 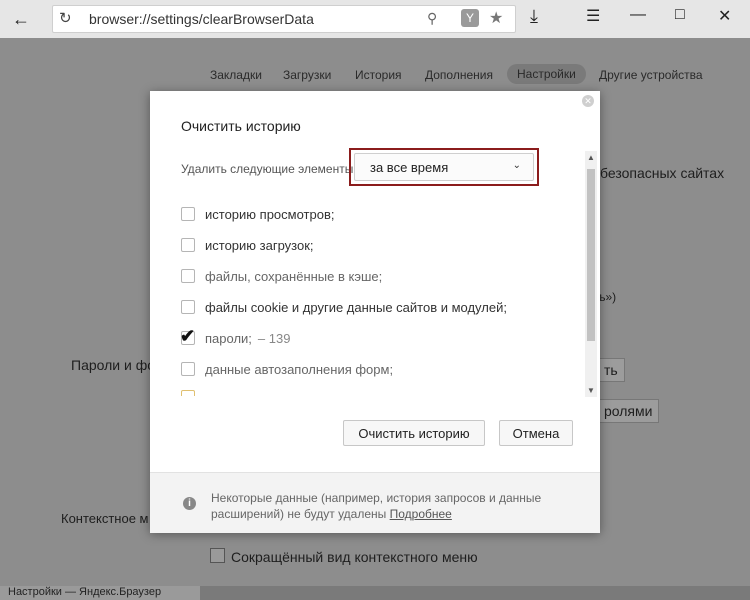 What do you see at coordinates (307, 75) in the screenshot?
I see `tab-downloads: Загрузки` at bounding box center [307, 75].